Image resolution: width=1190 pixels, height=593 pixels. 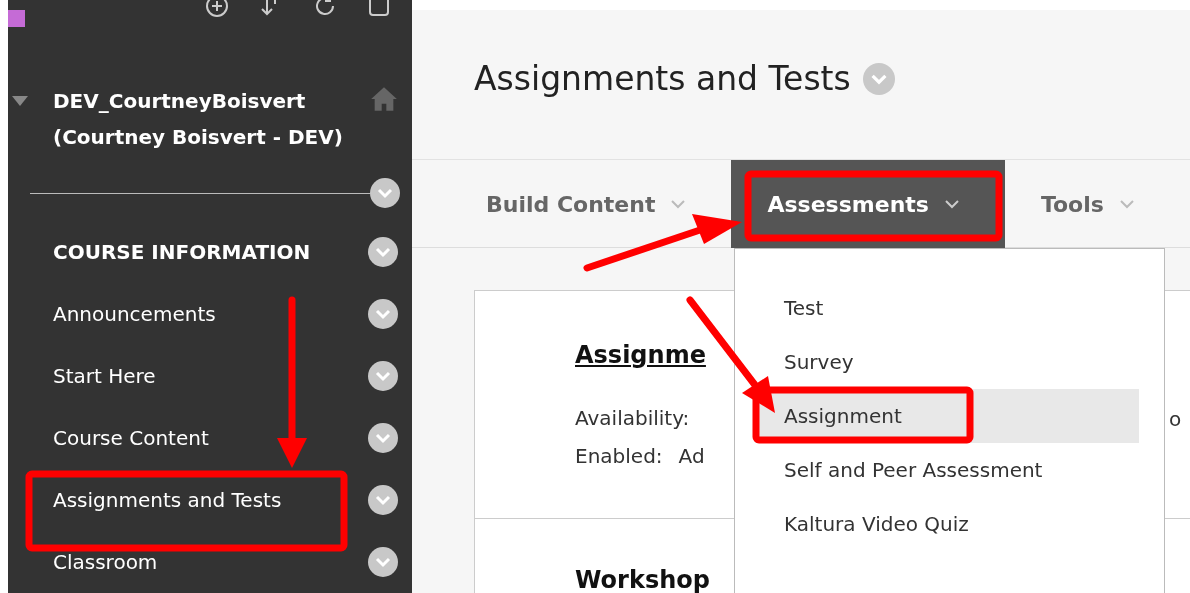 I want to click on detail-label: Availability:, so click(x=632, y=418).